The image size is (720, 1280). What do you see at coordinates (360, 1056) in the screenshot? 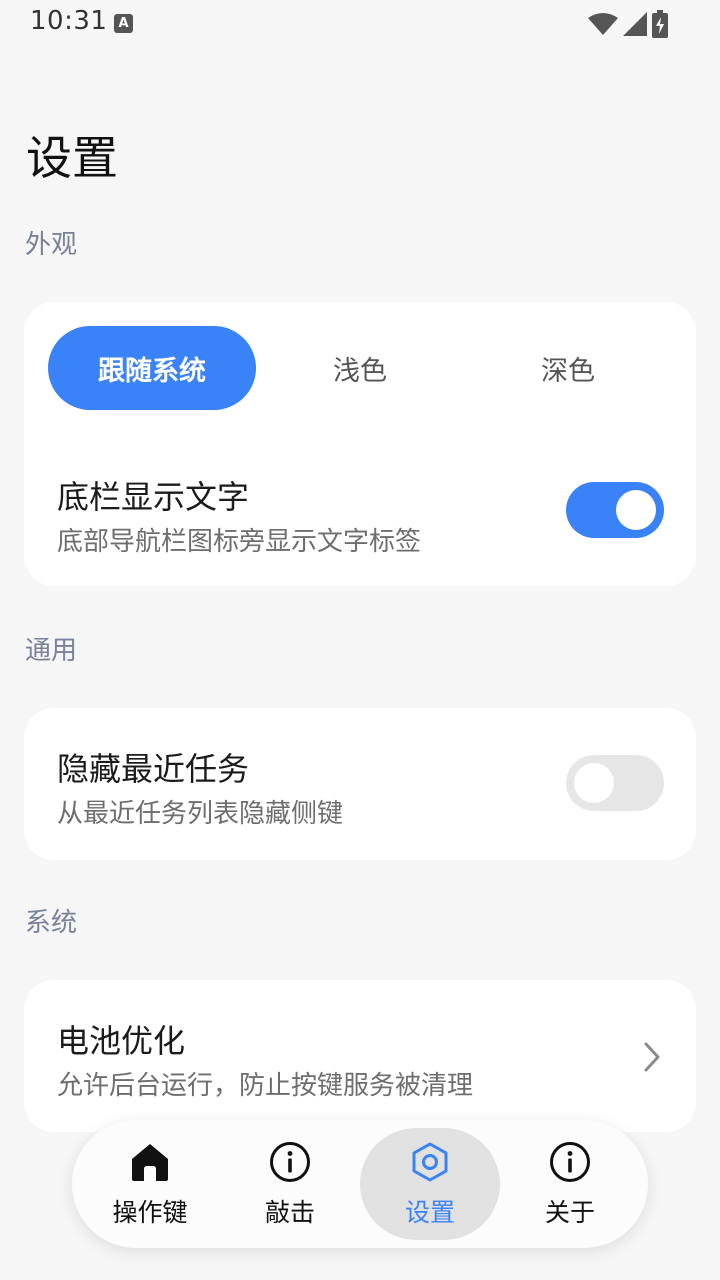
I see `battery-optimization-row: 电池优化 允许后台运行，防止按键服务被清理` at bounding box center [360, 1056].